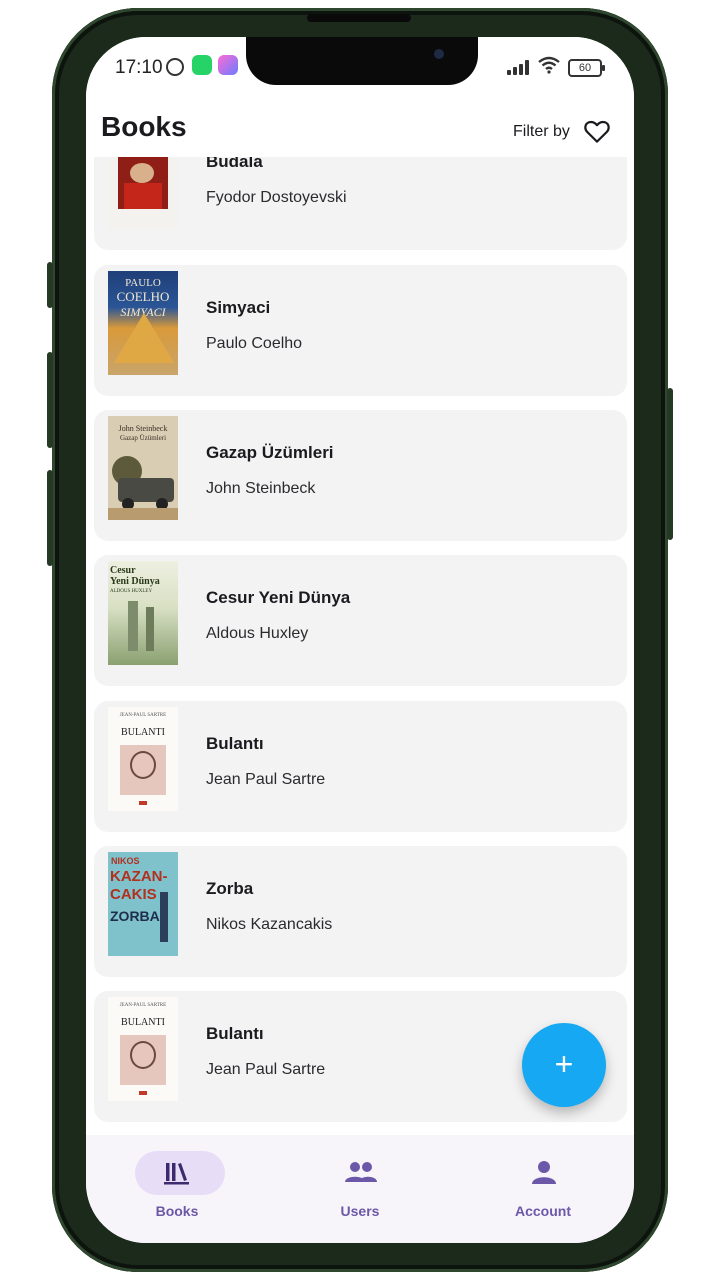  Describe the element at coordinates (143, 613) in the screenshot. I see `book-cover: Cesur Yeni Dünya ALDOUS HUXLEY` at that location.